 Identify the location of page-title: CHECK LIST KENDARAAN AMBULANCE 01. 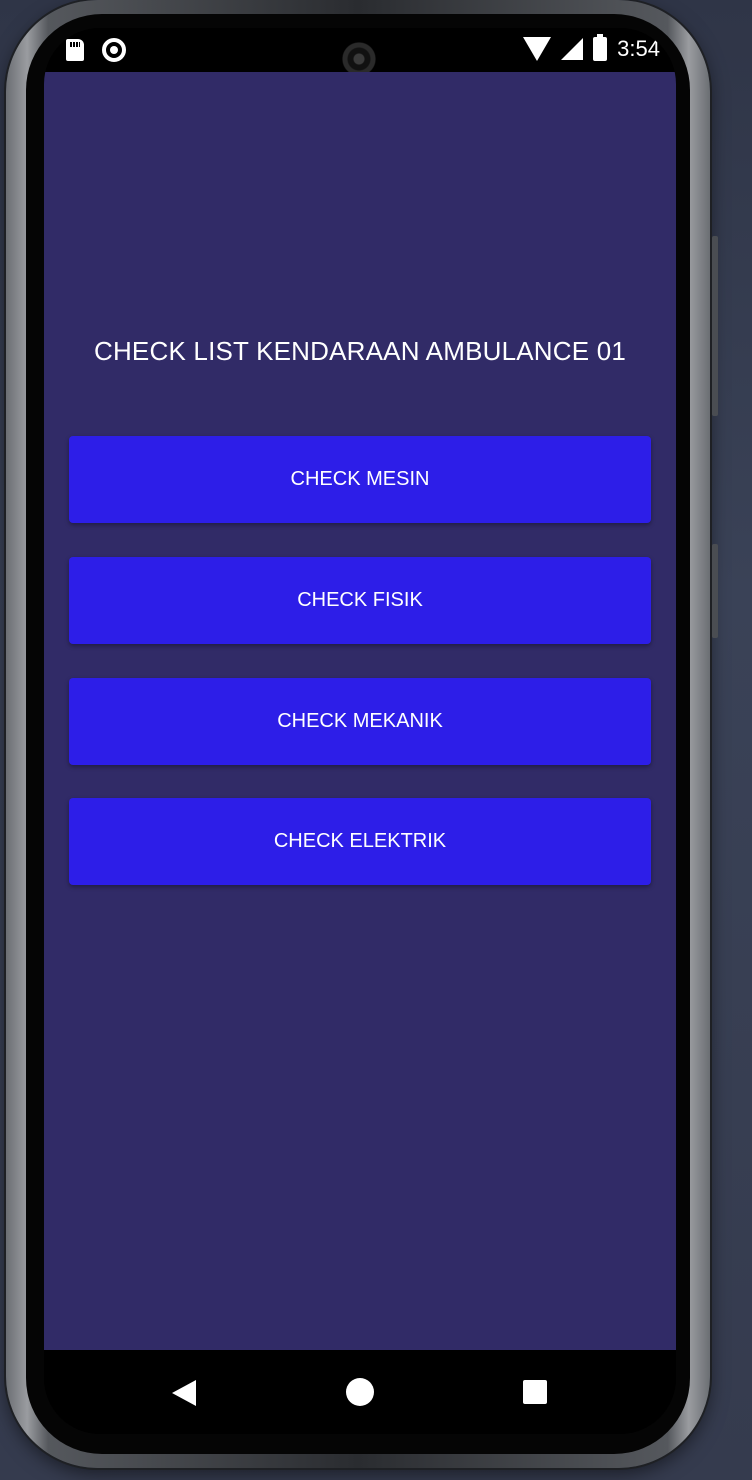
(360, 351).